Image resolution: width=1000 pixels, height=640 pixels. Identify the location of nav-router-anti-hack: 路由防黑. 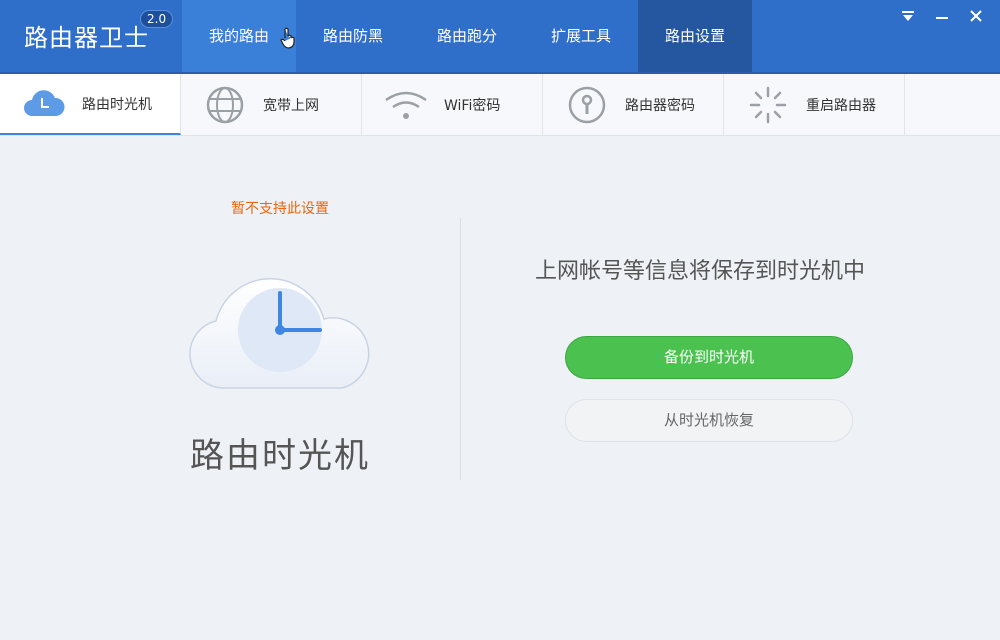
(353, 36).